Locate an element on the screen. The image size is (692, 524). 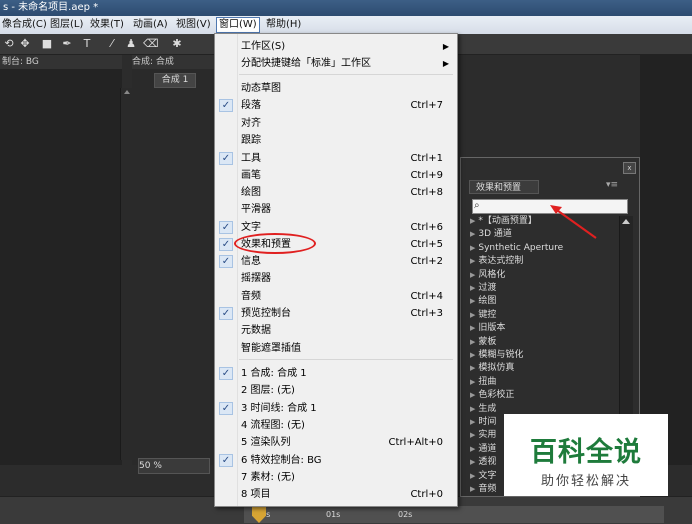
window-menu-item: 画笔 Ctrl+9 is located at coordinates (336, 175).